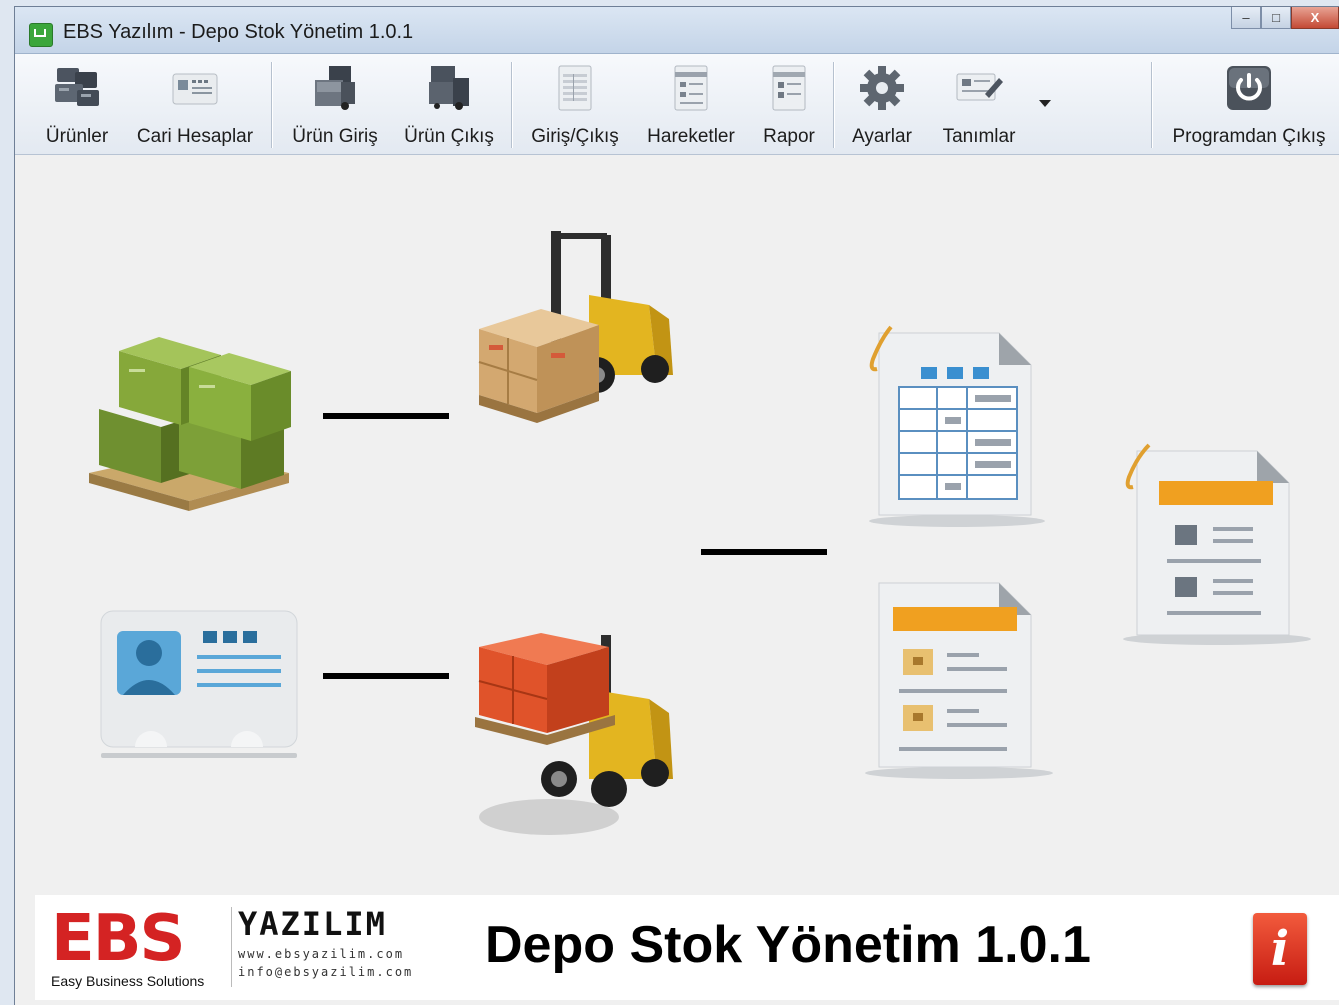  I want to click on product-title: Depo Stok Yönetim 1.0.1, so click(788, 945).